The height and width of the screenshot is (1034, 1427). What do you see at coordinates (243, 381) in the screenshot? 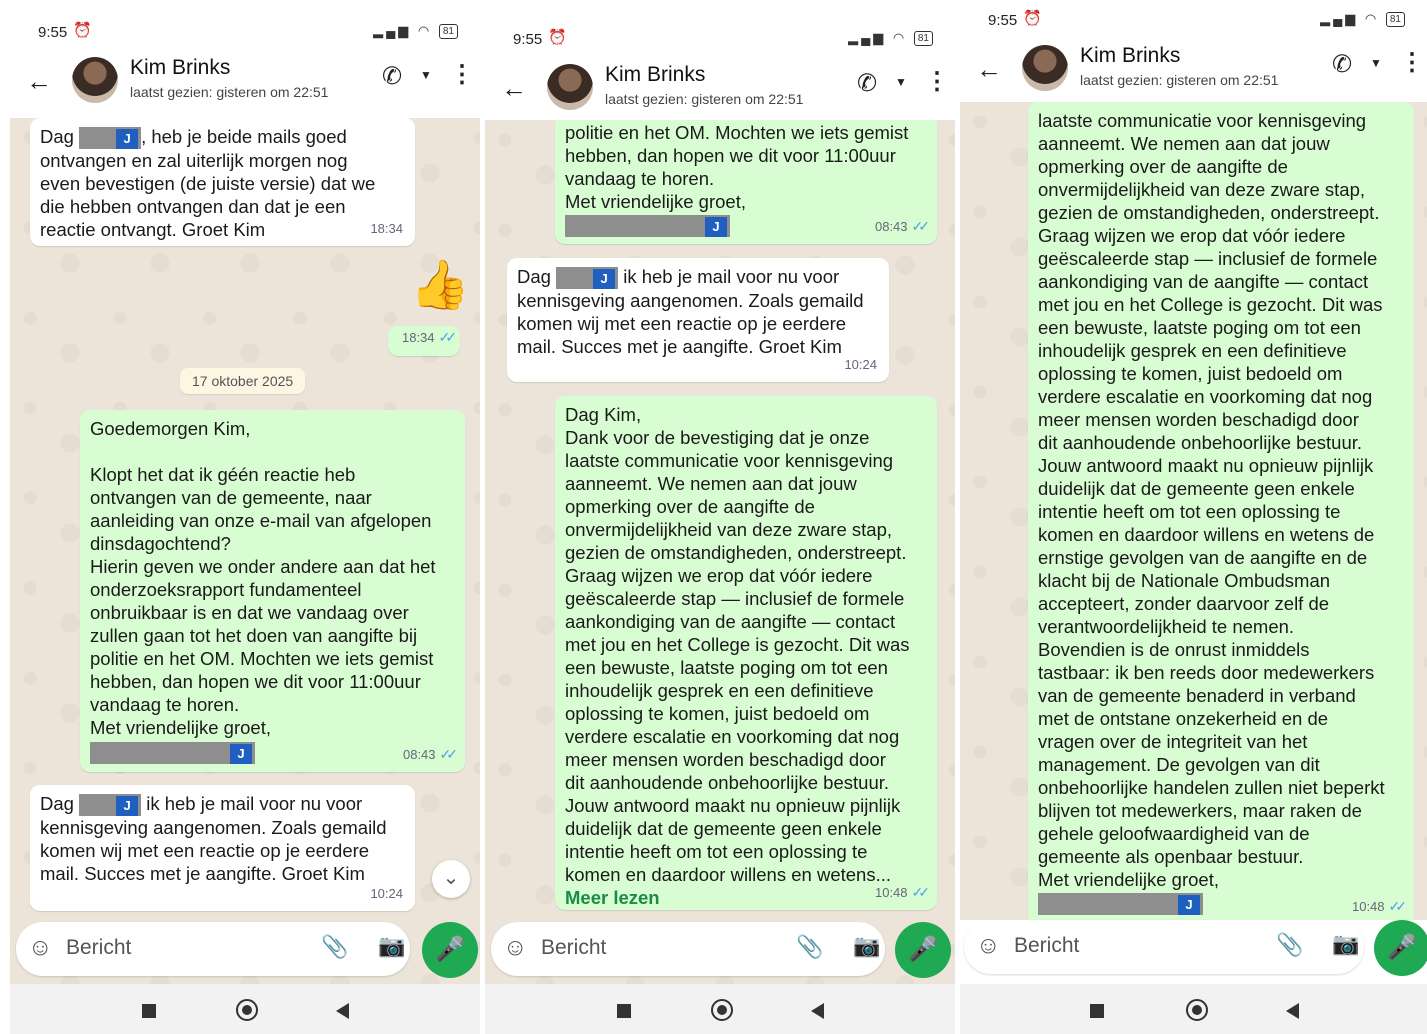
I see `date-chip: 17 oktober 2025` at bounding box center [243, 381].